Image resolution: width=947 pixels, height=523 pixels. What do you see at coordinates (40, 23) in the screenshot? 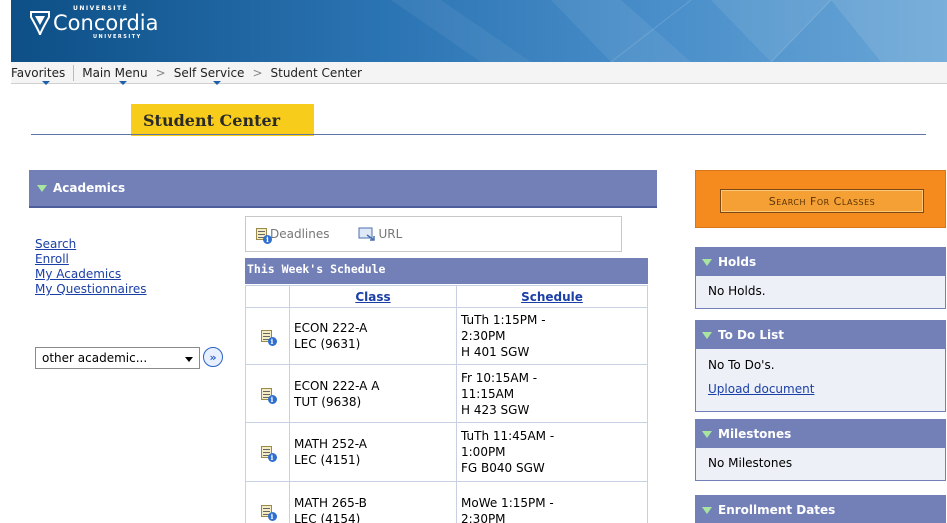
I see `crest-icon` at bounding box center [40, 23].